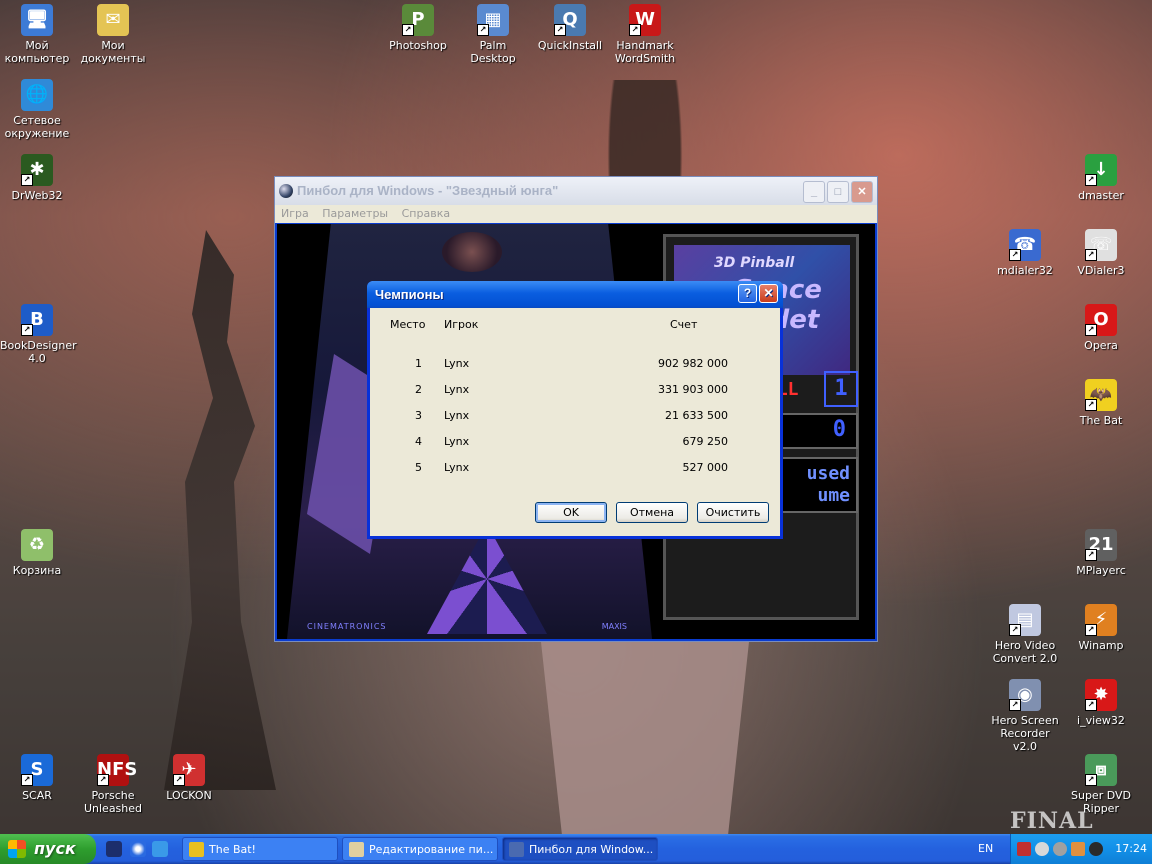 The width and height of the screenshot is (1152, 864). I want to click on wallpaper-tree, so click(220, 510).